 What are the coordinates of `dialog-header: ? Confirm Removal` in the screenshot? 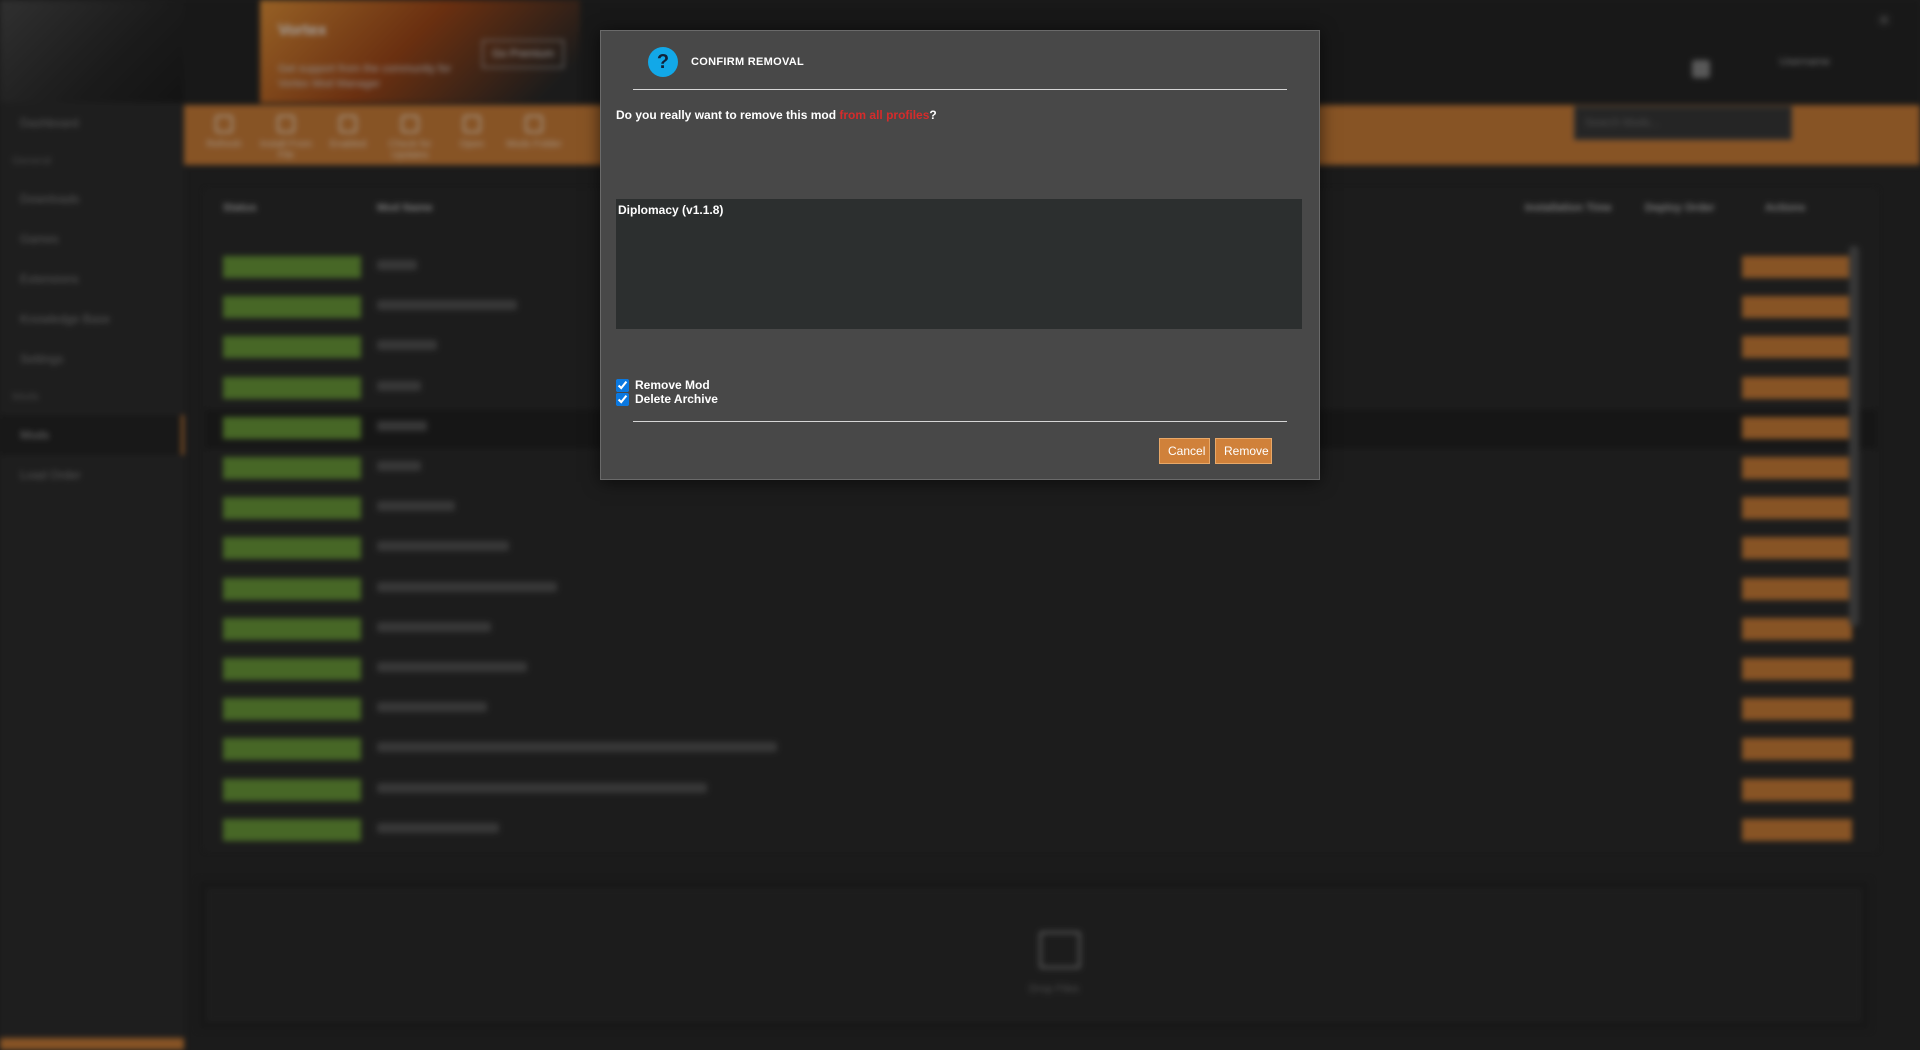 It's located at (960, 68).